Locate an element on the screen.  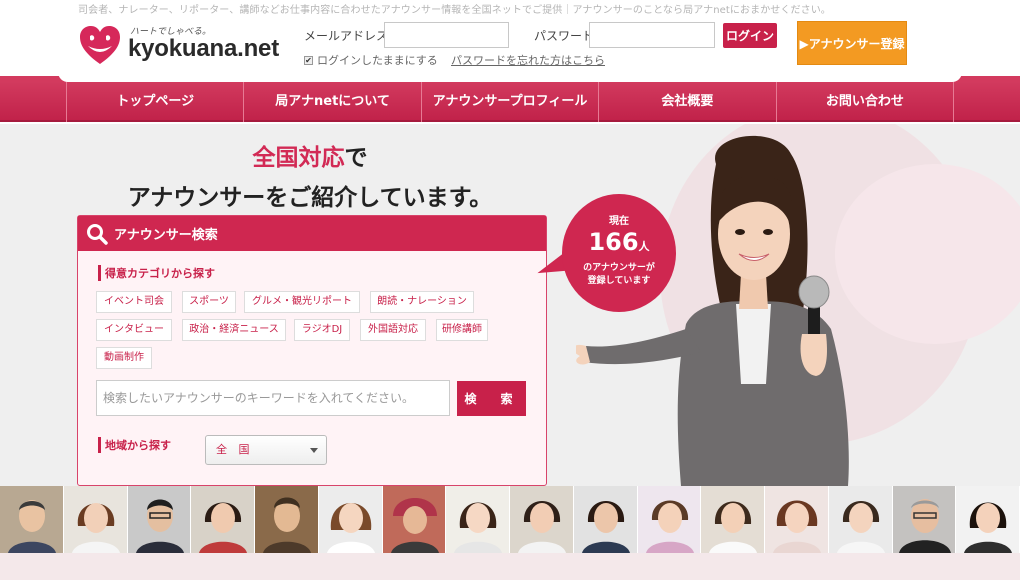
announcer-register-button: ▶アナウンサー登録 is located at coordinates (852, 43).